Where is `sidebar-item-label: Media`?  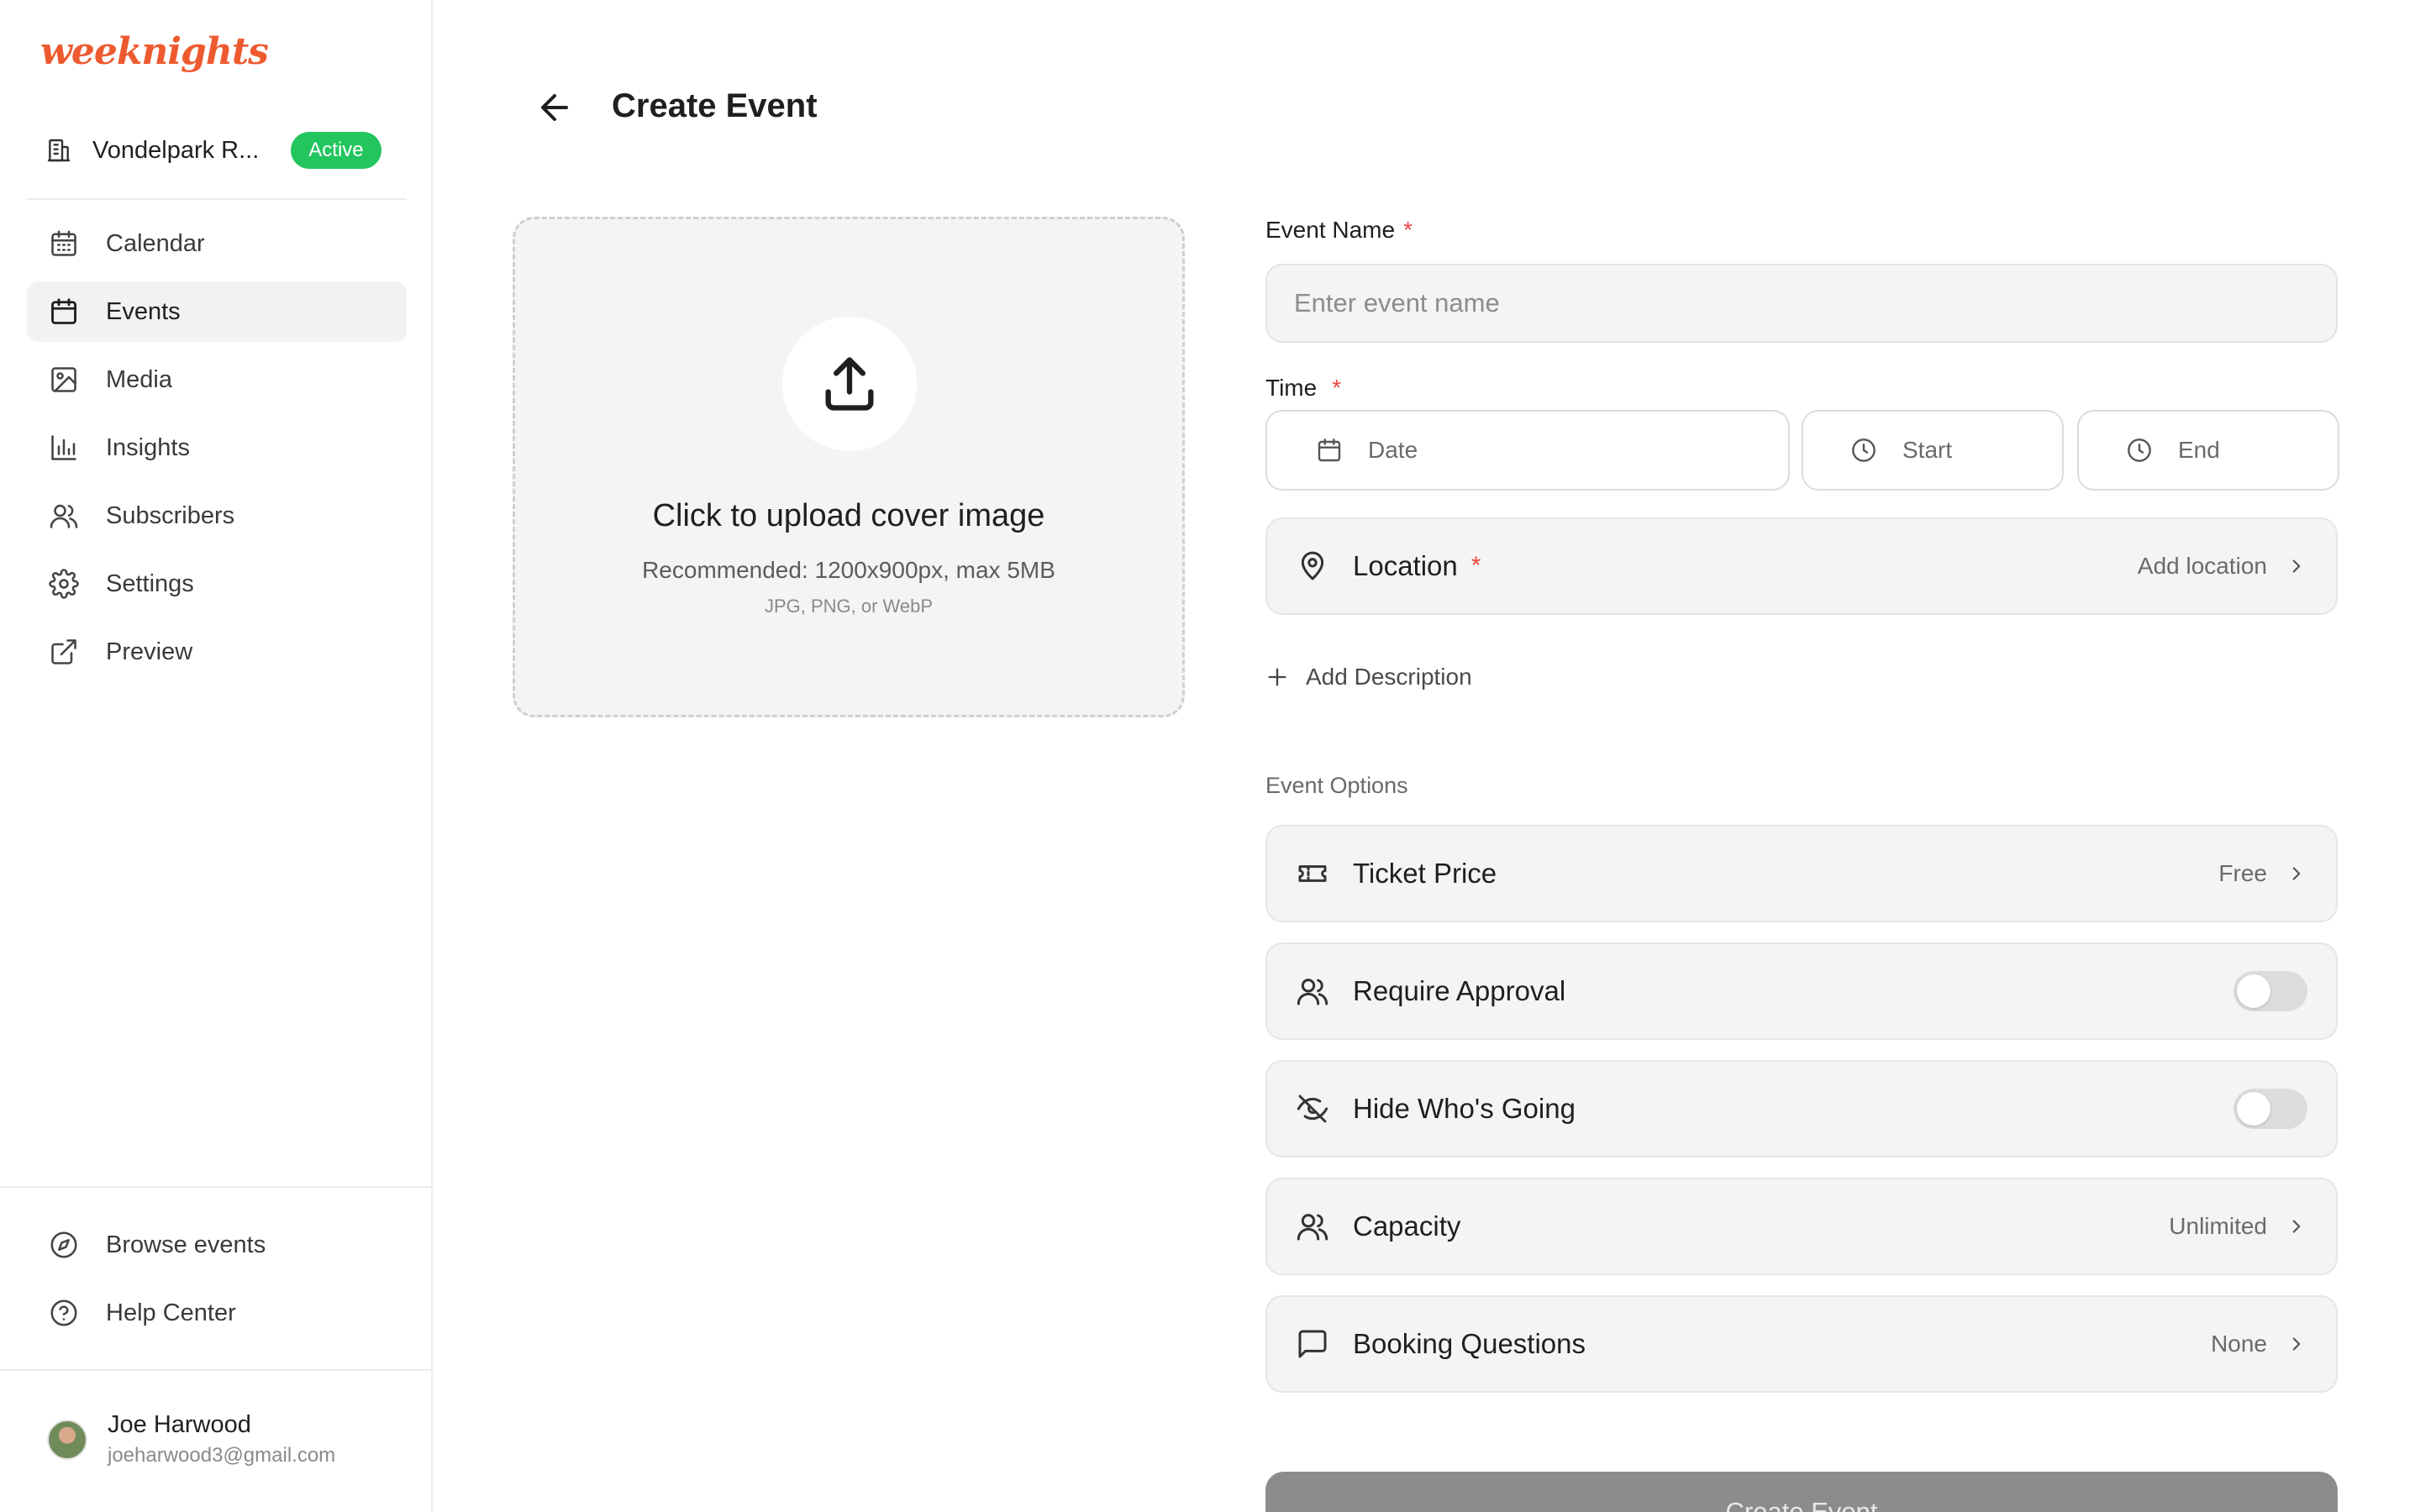 sidebar-item-label: Media is located at coordinates (139, 379).